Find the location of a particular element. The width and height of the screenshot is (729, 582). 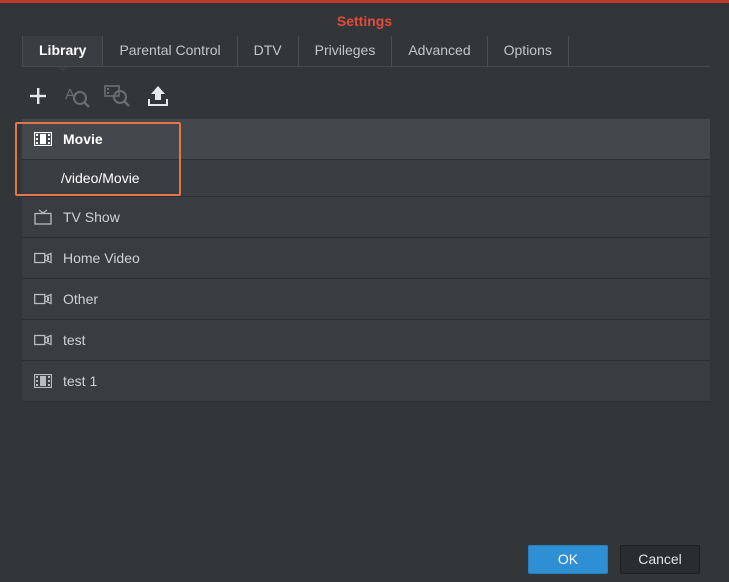

library-item-label: TV Show is located at coordinates (91, 217).